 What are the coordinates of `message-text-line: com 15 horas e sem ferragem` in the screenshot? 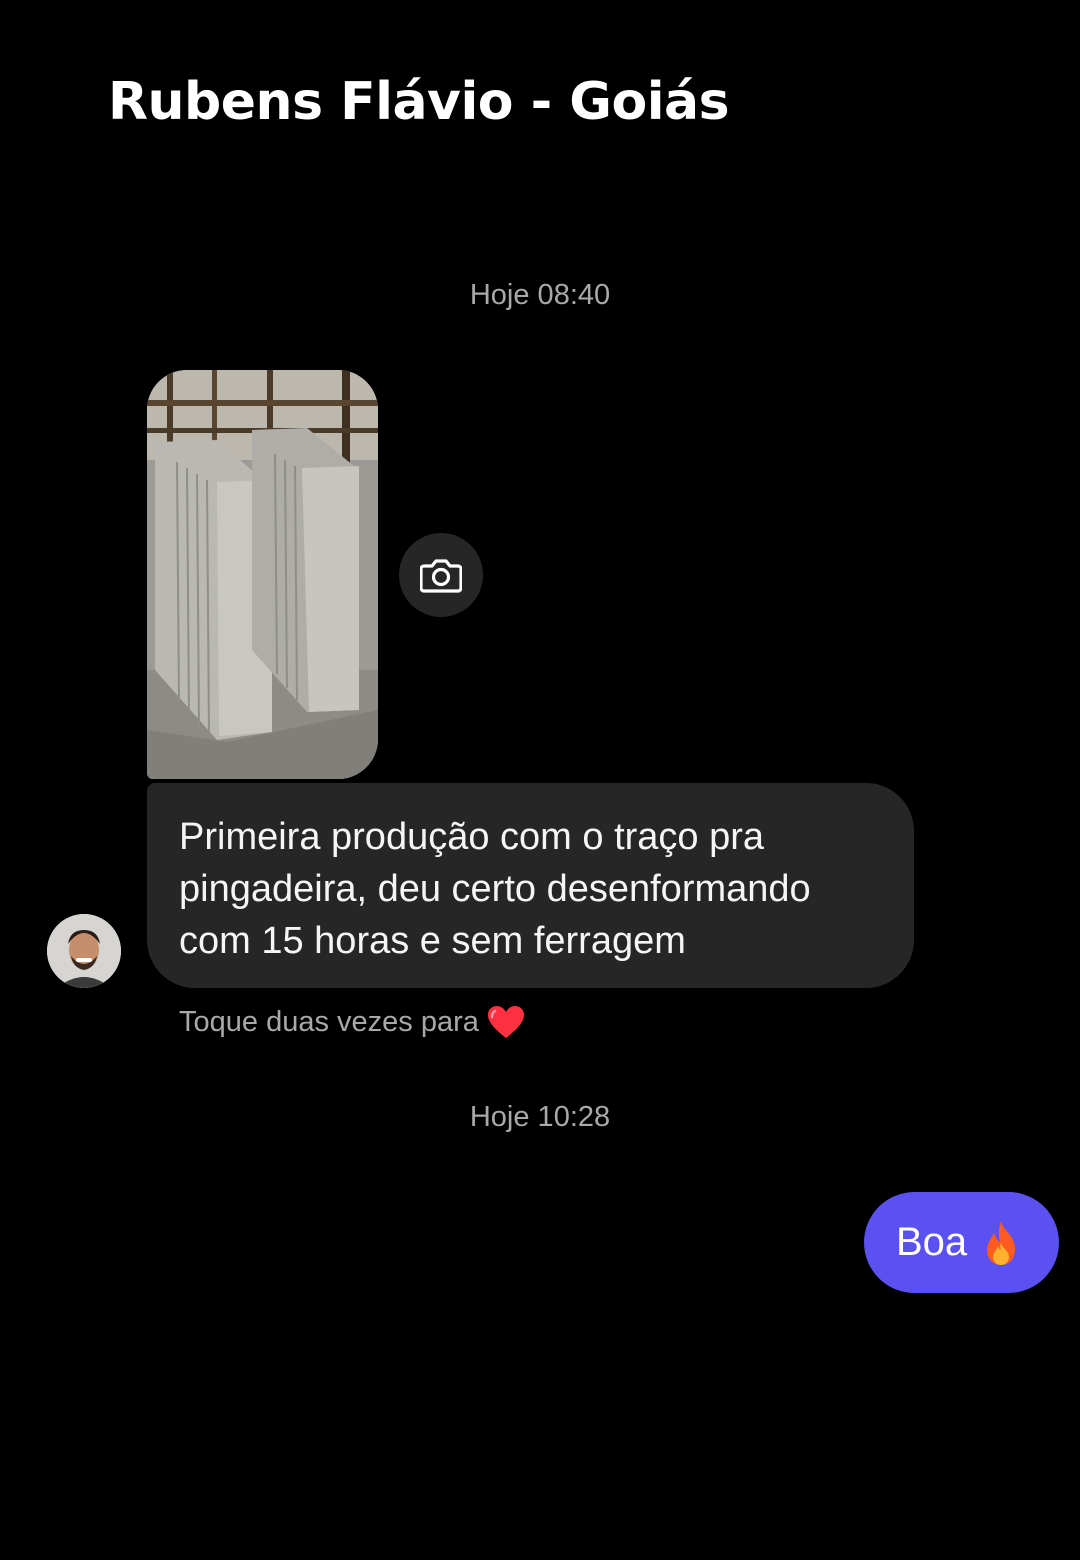 It's located at (432, 941).